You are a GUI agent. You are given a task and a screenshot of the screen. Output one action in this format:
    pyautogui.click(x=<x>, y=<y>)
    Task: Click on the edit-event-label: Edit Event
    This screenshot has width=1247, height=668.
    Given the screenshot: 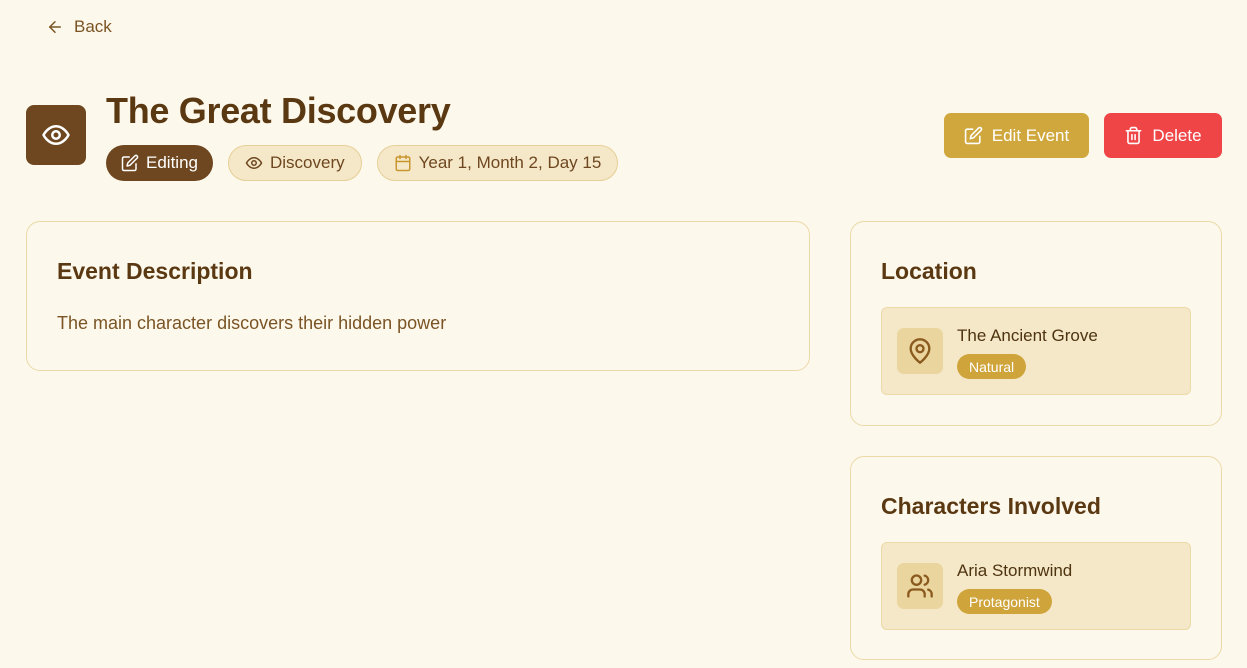 What is the action you would take?
    pyautogui.click(x=1030, y=135)
    